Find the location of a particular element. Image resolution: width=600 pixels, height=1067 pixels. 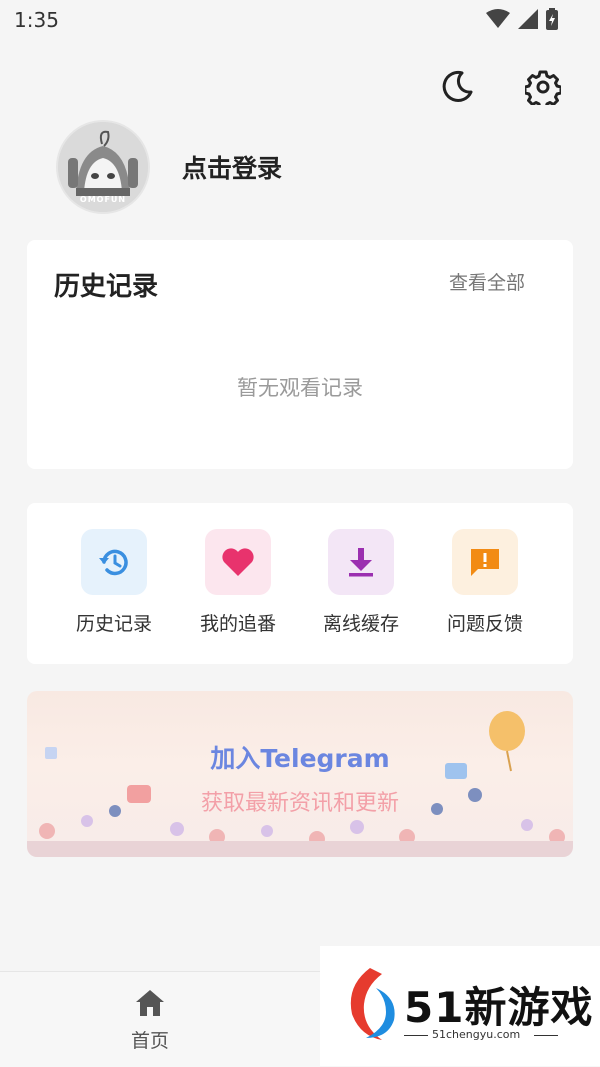

view-all-link: 查看全部 is located at coordinates (487, 281).